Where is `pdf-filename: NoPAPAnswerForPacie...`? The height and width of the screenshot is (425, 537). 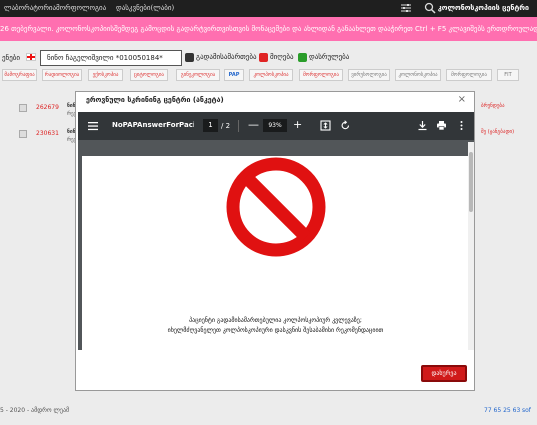
pdf-filename: NoPAPAnswerForPacie... is located at coordinates (153, 125).